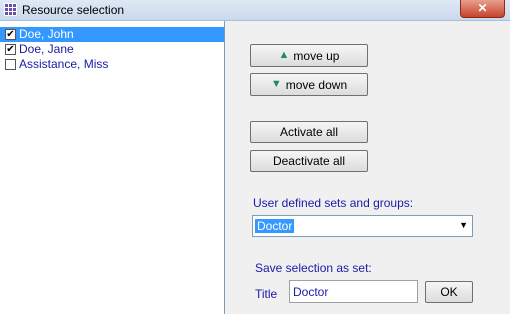  Describe the element at coordinates (316, 55) in the screenshot. I see `move-up-label: move up` at that location.